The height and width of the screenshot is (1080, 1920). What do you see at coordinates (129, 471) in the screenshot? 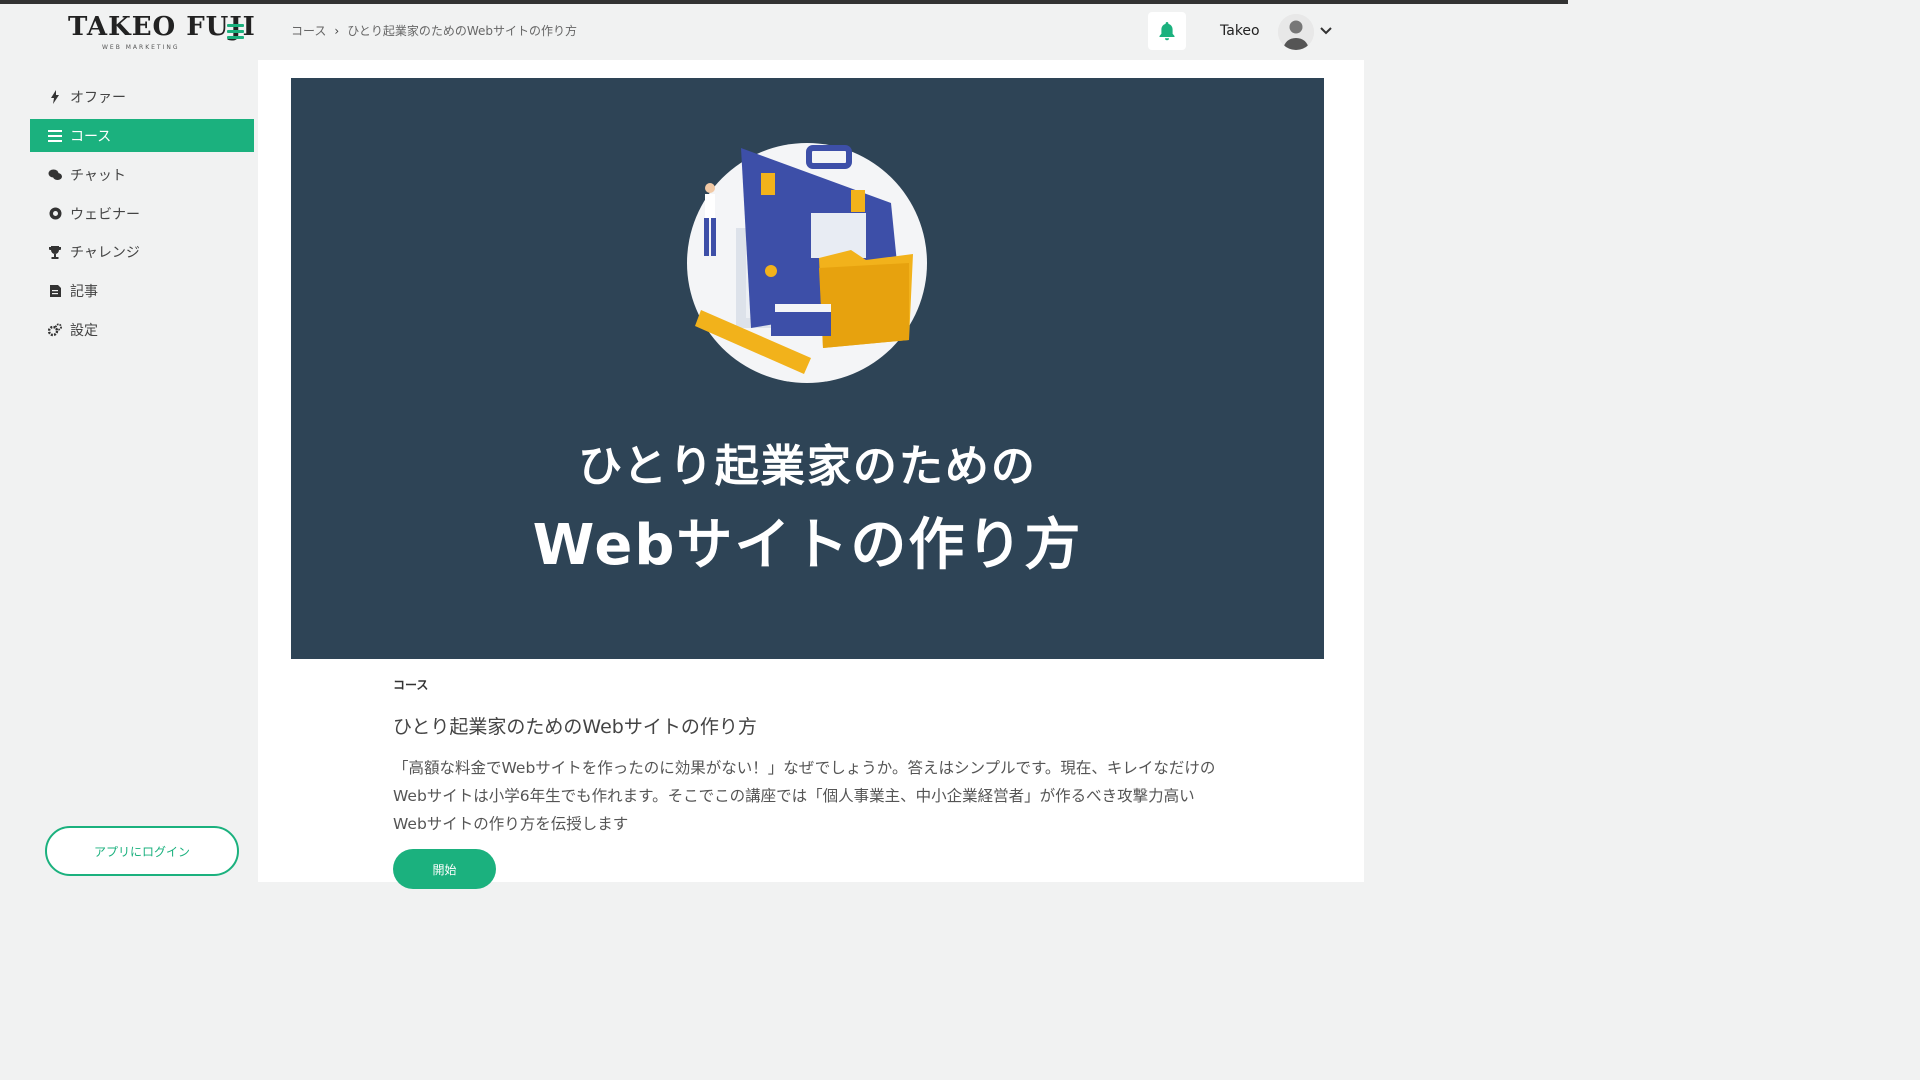
I see `sidebar: オファー コース チャット ウェビナー チャレンジ 記事 設定` at bounding box center [129, 471].